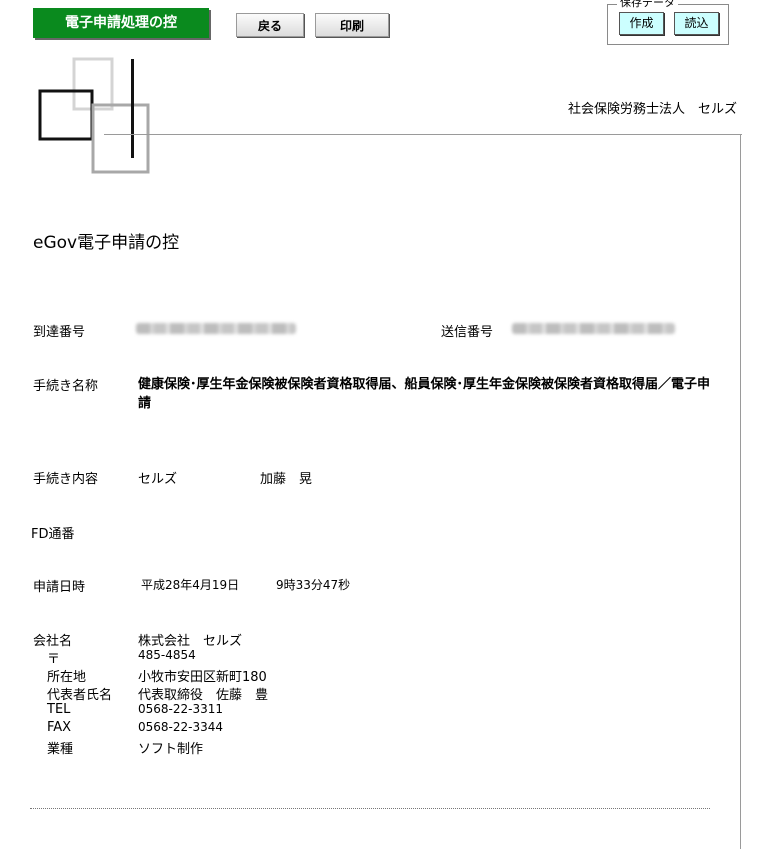  I want to click on save-data-legend: 保存データ, so click(647, 5).